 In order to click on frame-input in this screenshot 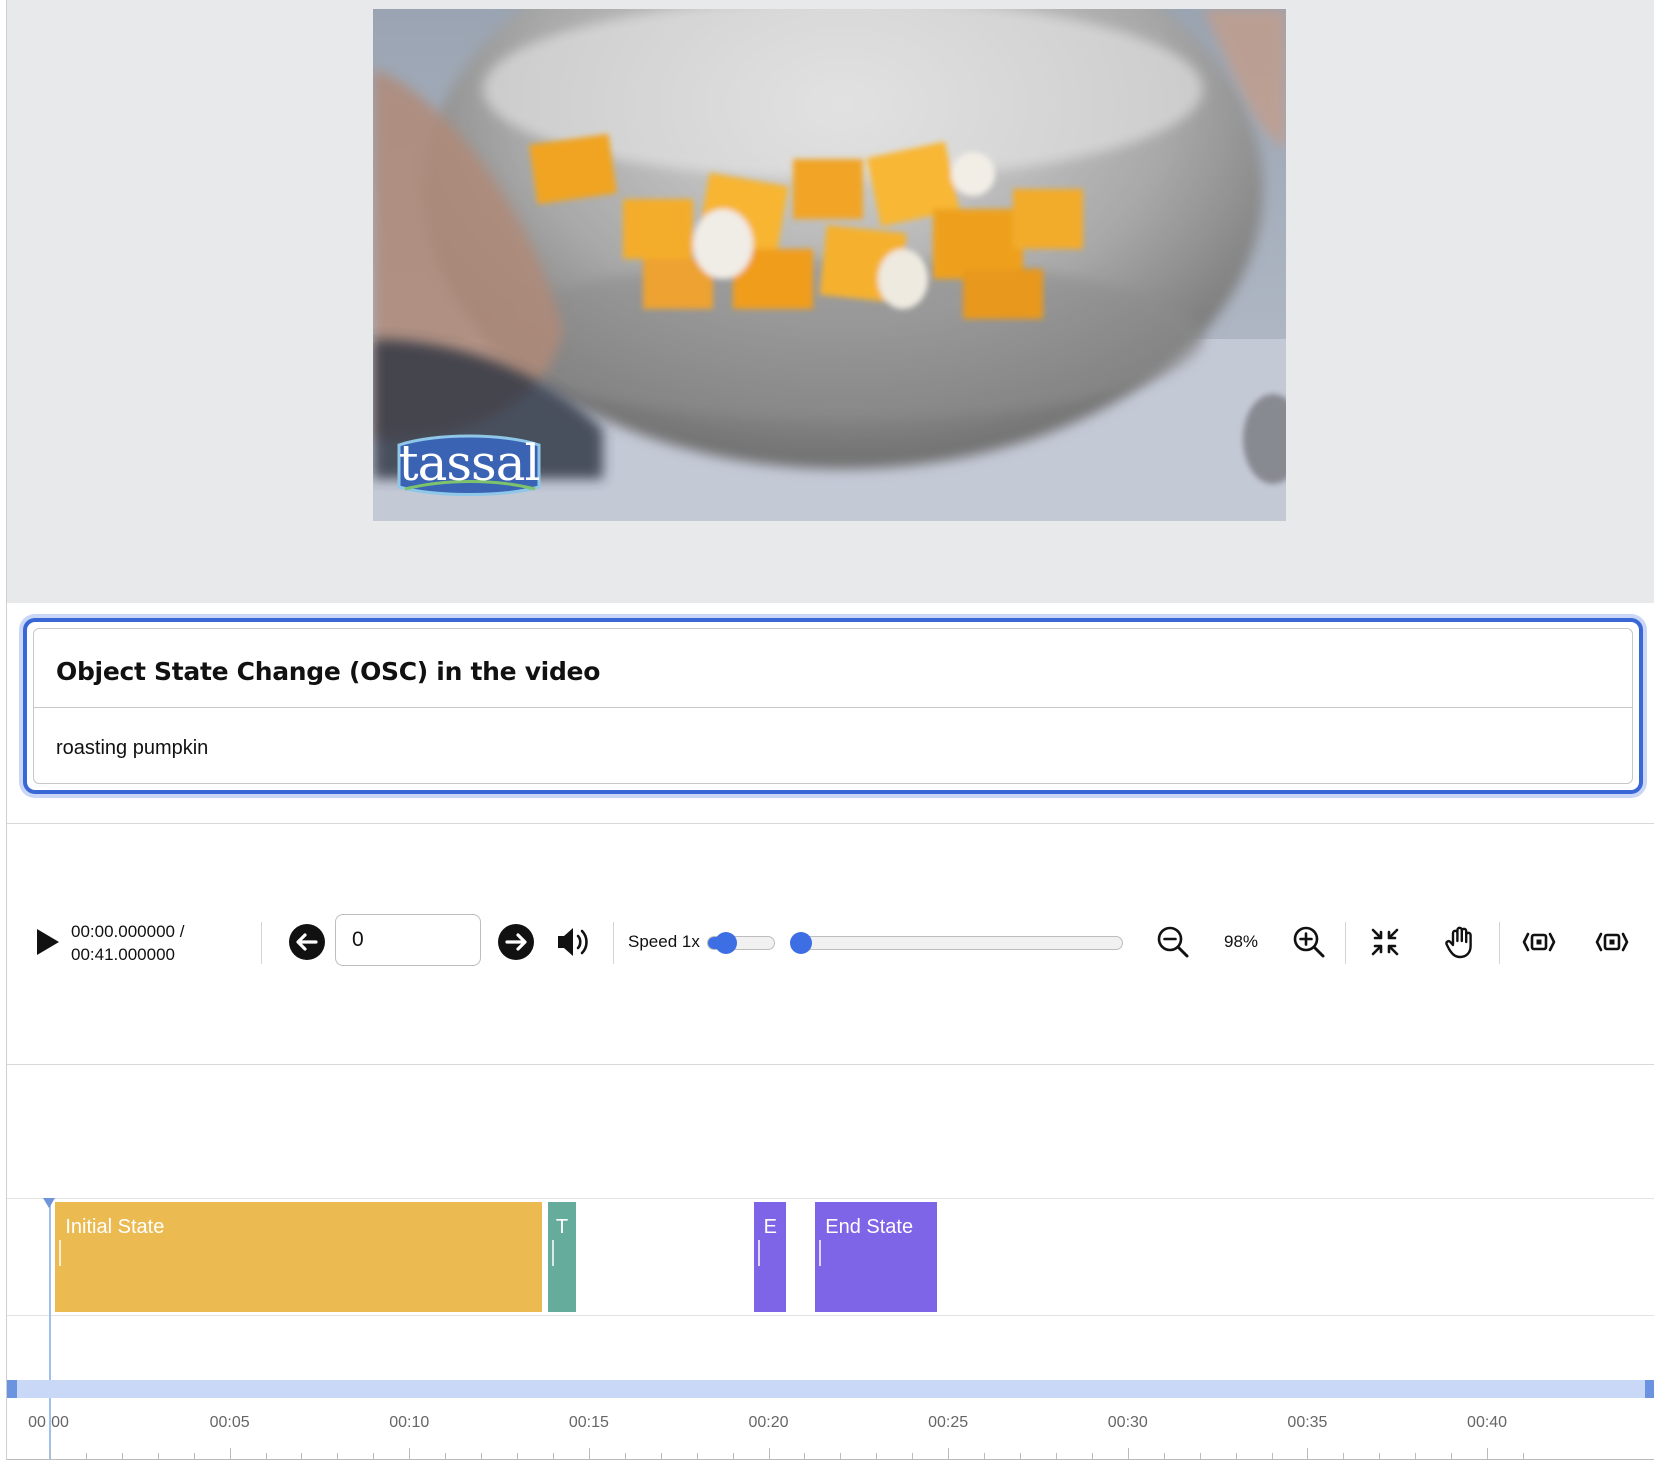, I will do `click(408, 940)`.